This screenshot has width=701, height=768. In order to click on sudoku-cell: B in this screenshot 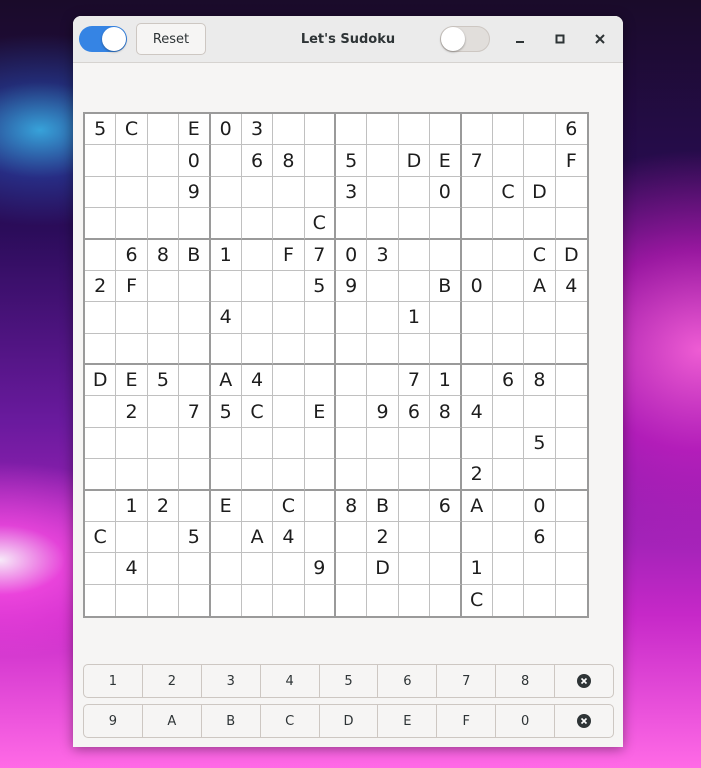, I will do `click(383, 506)`.